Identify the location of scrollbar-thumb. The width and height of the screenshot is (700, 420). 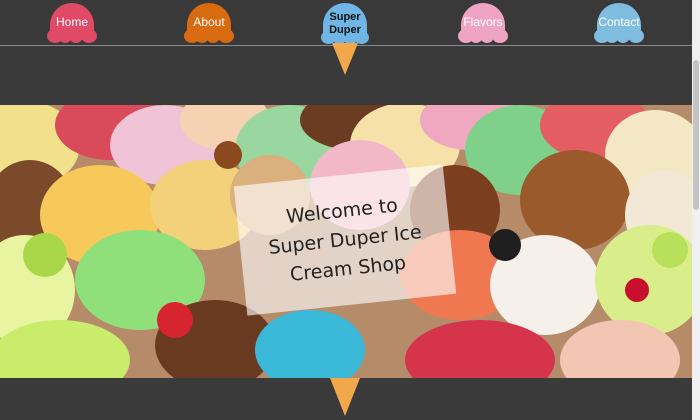
(696, 135).